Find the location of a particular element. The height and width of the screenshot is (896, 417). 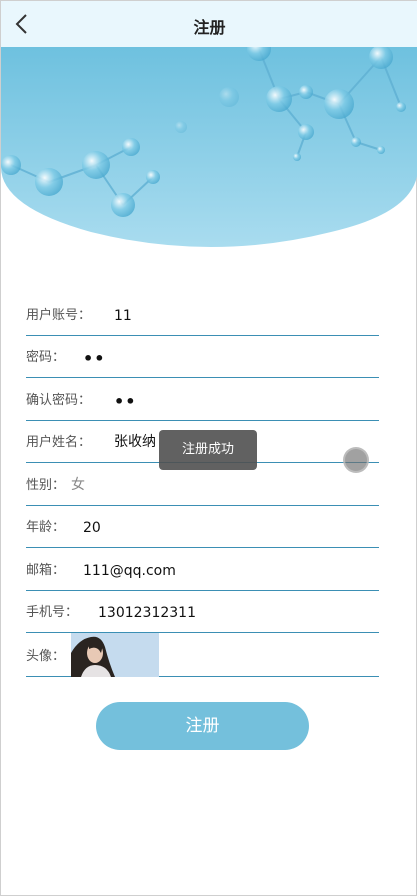

header: 注册 is located at coordinates (209, 24).